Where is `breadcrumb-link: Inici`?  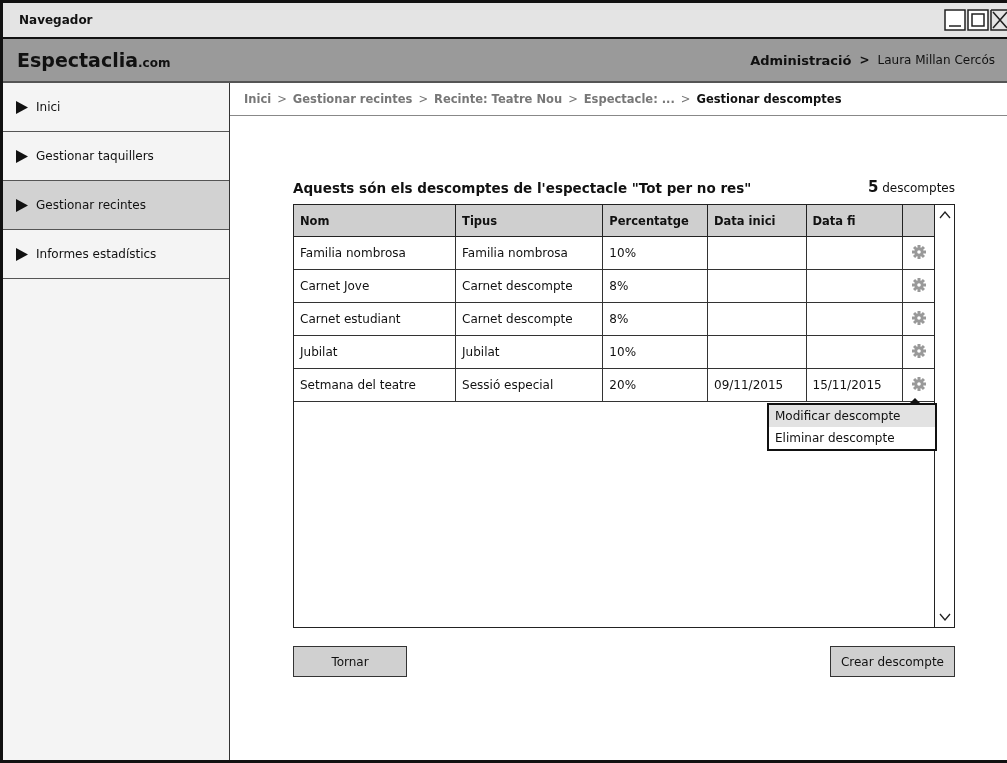 breadcrumb-link: Inici is located at coordinates (258, 99).